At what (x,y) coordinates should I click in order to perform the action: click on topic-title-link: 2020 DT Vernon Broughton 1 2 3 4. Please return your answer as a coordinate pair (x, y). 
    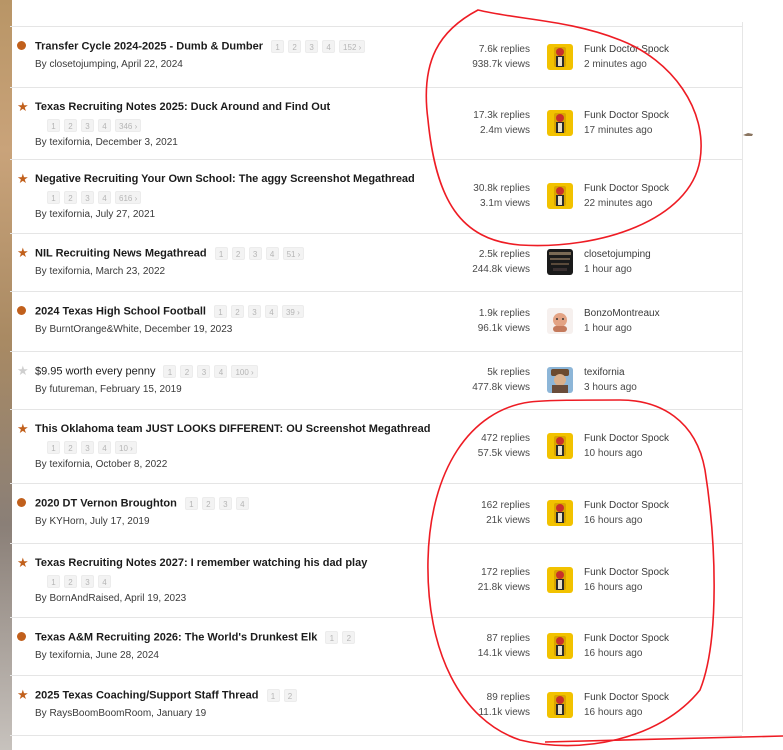
    Looking at the image, I should click on (144, 503).